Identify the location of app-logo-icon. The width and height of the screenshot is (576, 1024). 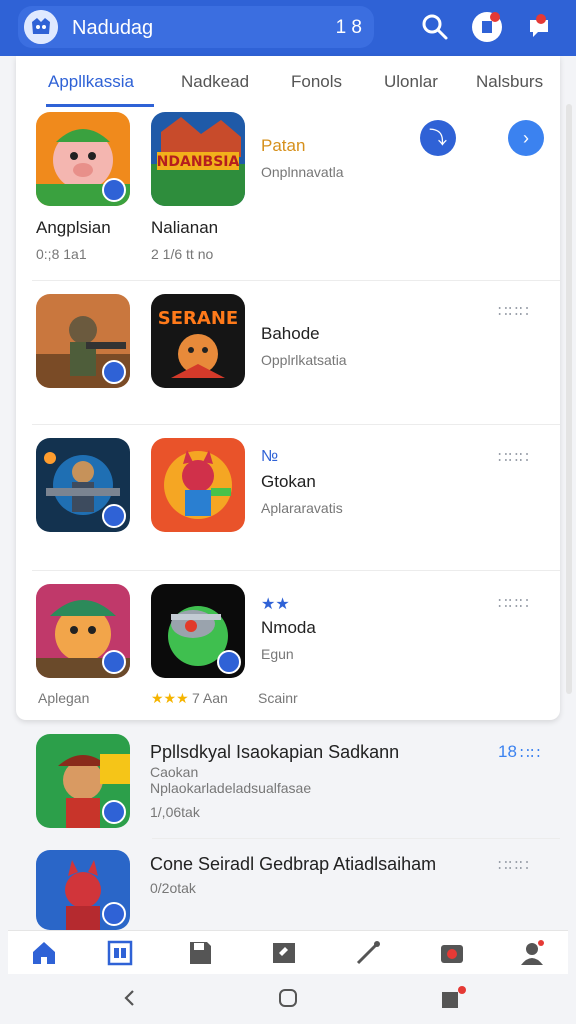
(41, 27).